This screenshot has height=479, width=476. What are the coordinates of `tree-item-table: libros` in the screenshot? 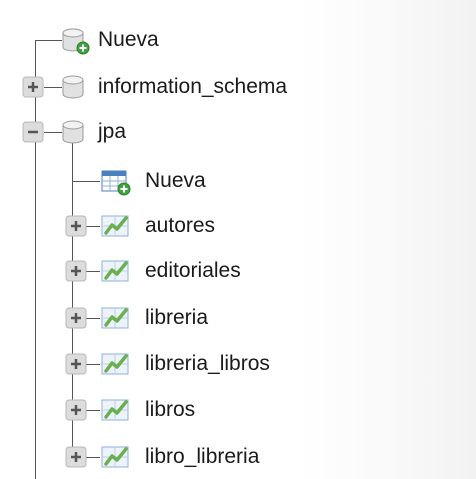 It's located at (170, 410).